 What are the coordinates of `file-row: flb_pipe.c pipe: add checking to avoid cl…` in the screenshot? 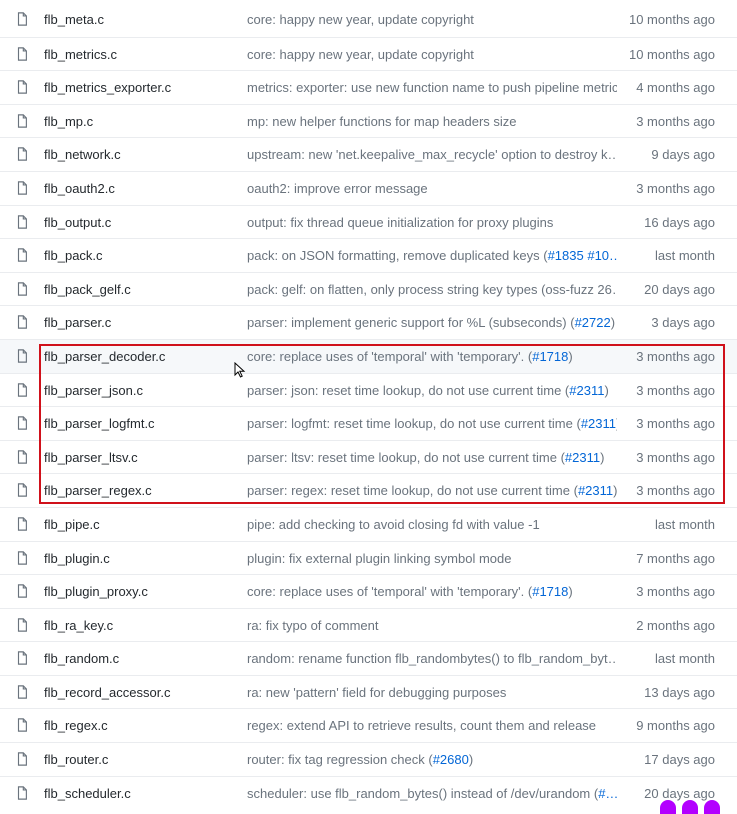 It's located at (368, 523).